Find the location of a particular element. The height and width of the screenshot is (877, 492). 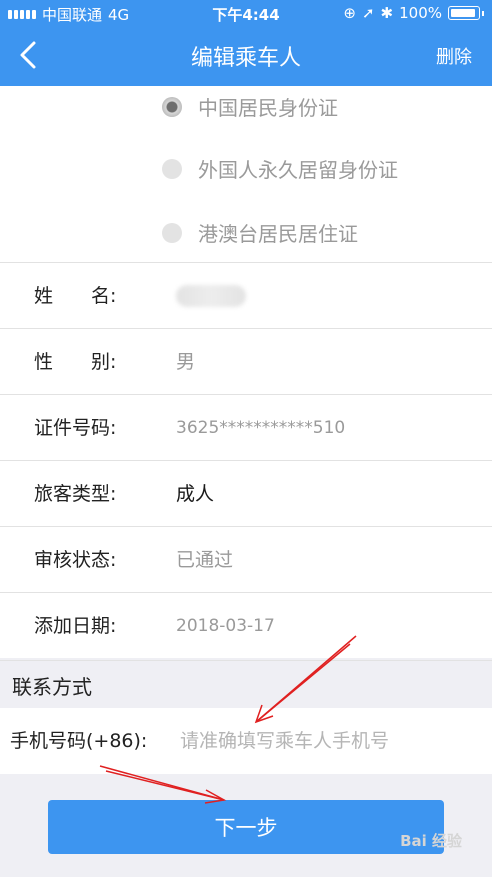

battery-percent: 100% is located at coordinates (420, 13).